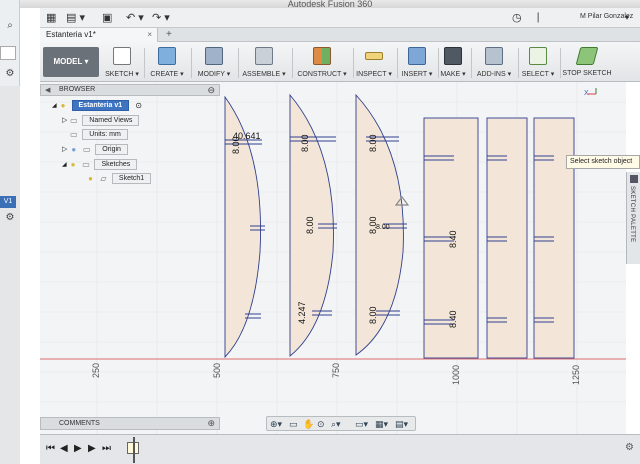 The height and width of the screenshot is (464, 640). What do you see at coordinates (50, 448) in the screenshot?
I see `go-to-start-icon: ⏮` at bounding box center [50, 448].